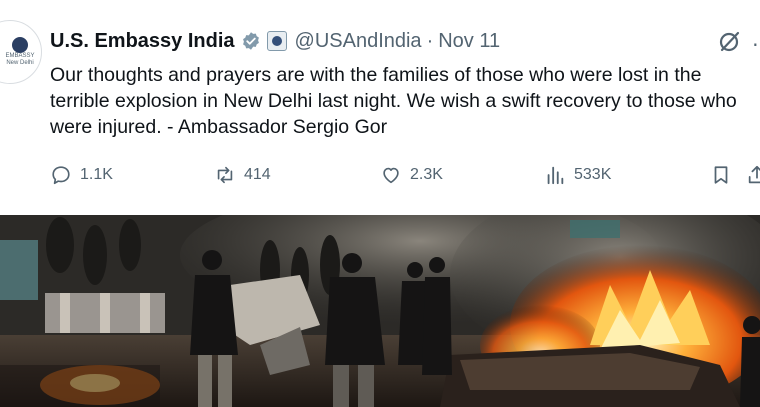 This screenshot has height=407, width=760. I want to click on reply-count: 1.1K, so click(96, 174).